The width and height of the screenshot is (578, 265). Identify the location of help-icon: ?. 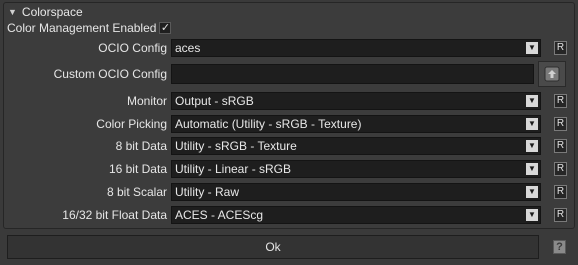
(559, 247).